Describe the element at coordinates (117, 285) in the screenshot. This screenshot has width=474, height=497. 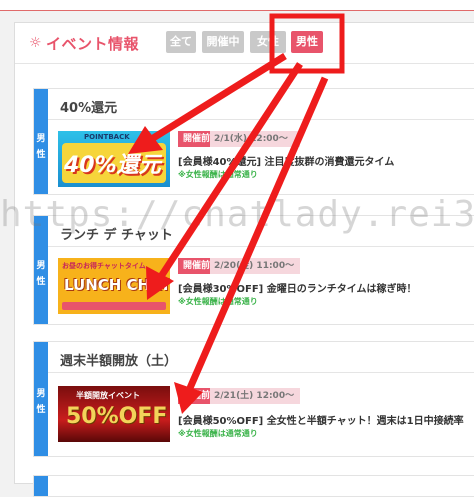
I see `thumb-main-text: LUNCH CHAT` at that location.